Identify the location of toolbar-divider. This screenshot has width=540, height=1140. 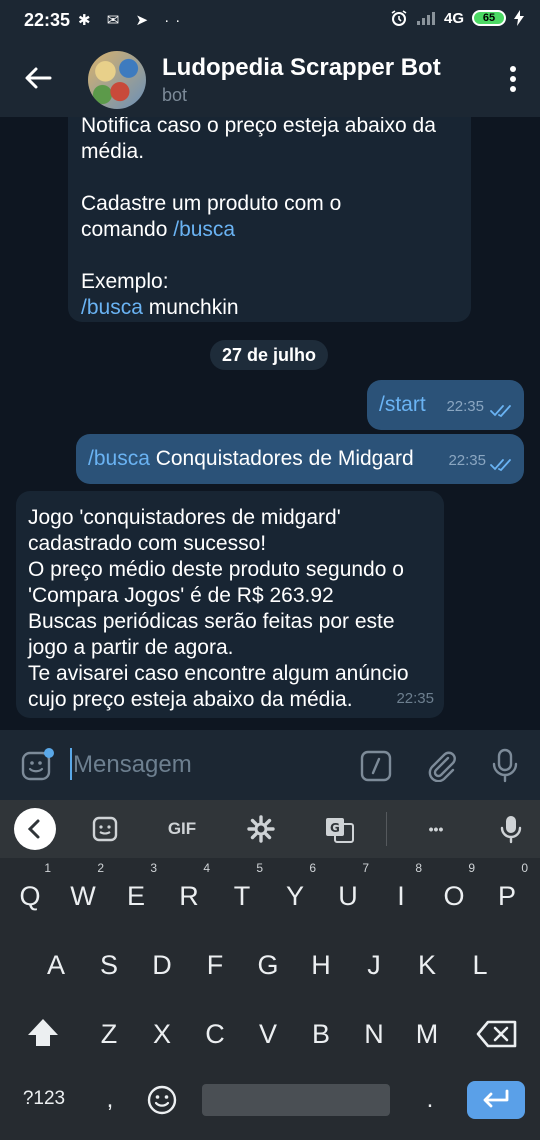
(386, 829).